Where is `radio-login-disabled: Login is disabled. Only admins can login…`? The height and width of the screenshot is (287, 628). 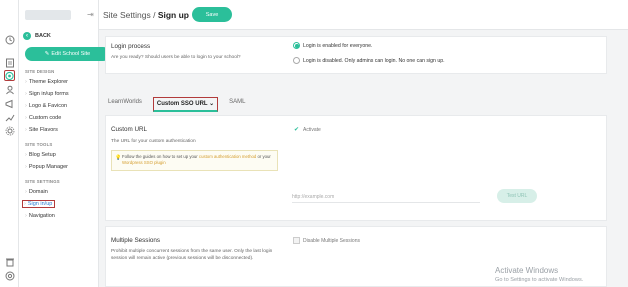
radio-login-disabled: Login is disabled. Only admins can login… is located at coordinates (369, 60).